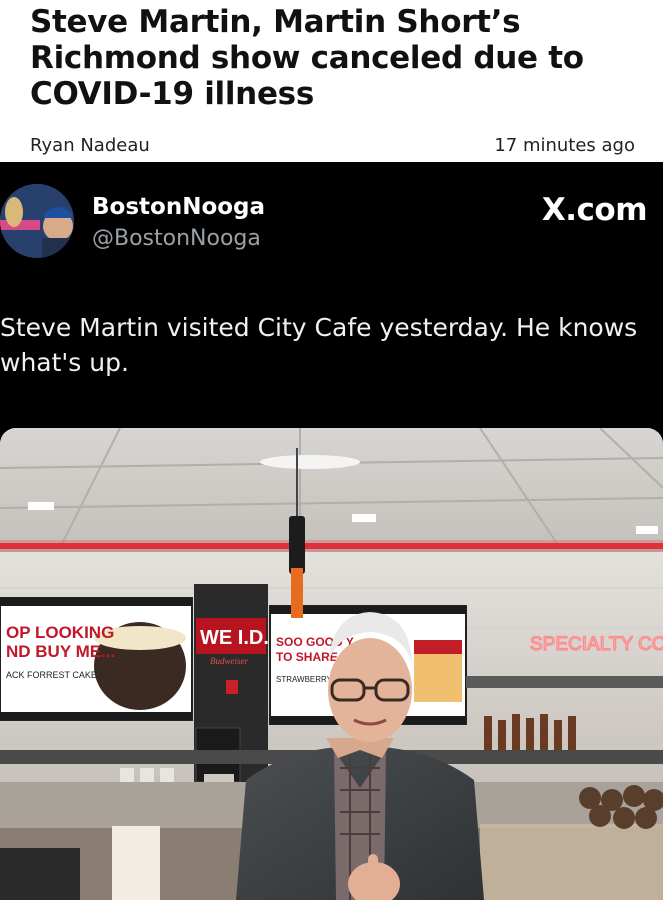 This screenshot has height=900, width=663. I want to click on article-timestamp: 17 minutes ago, so click(564, 145).